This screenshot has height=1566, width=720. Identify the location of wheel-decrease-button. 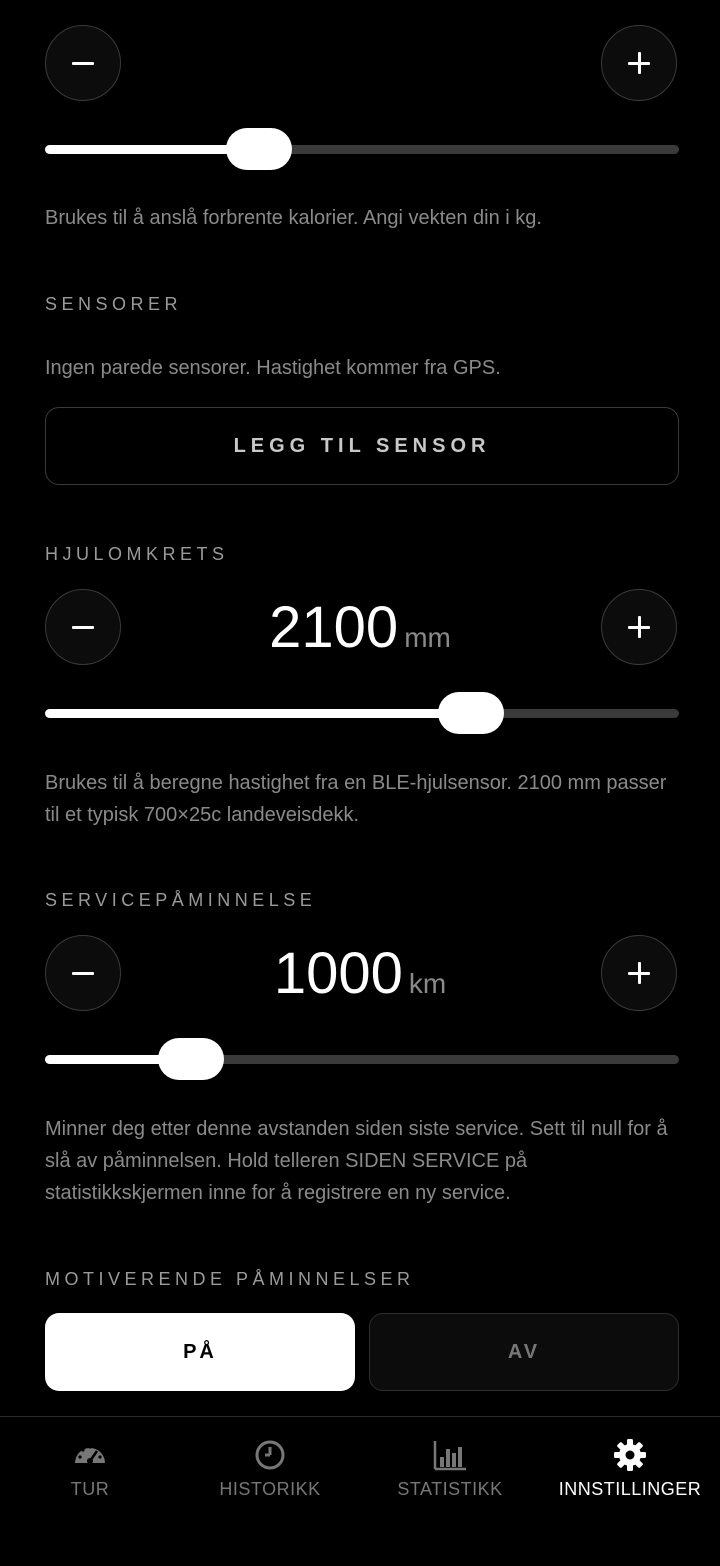
(83, 627).